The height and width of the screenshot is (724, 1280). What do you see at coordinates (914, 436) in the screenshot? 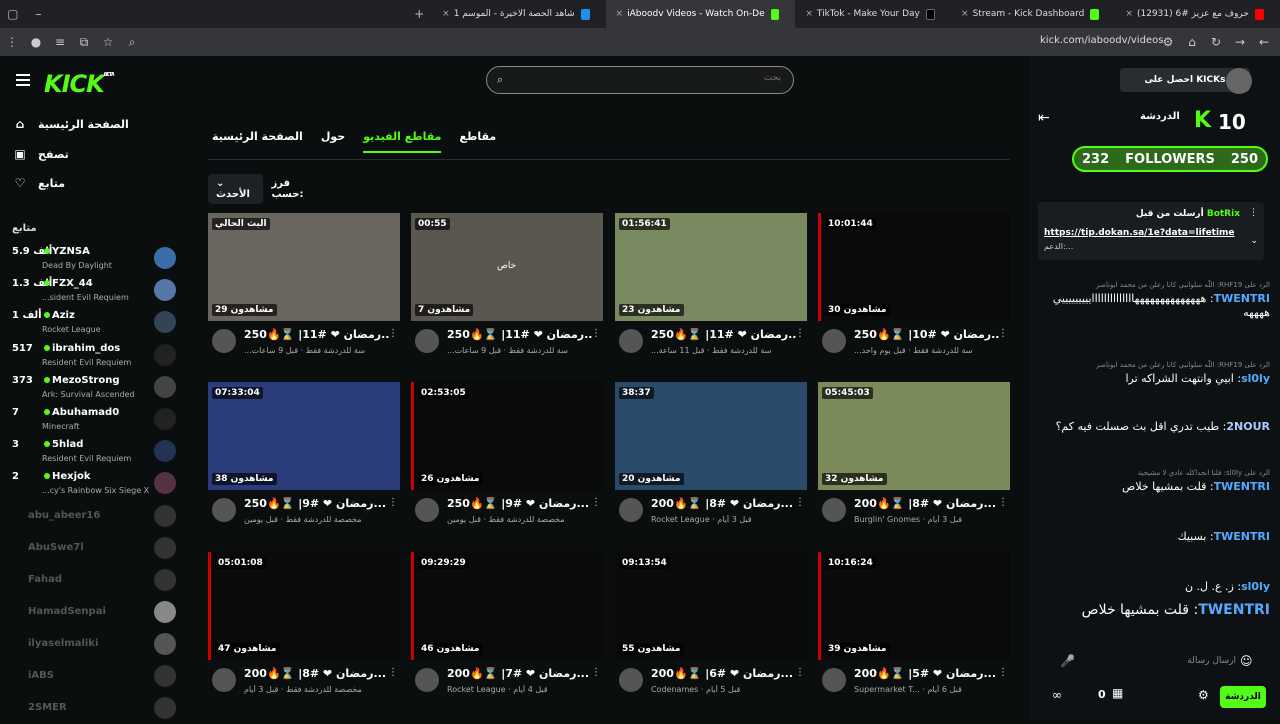
I see `video-thumbnail: 05:45:03 32 مشاهدون` at bounding box center [914, 436].